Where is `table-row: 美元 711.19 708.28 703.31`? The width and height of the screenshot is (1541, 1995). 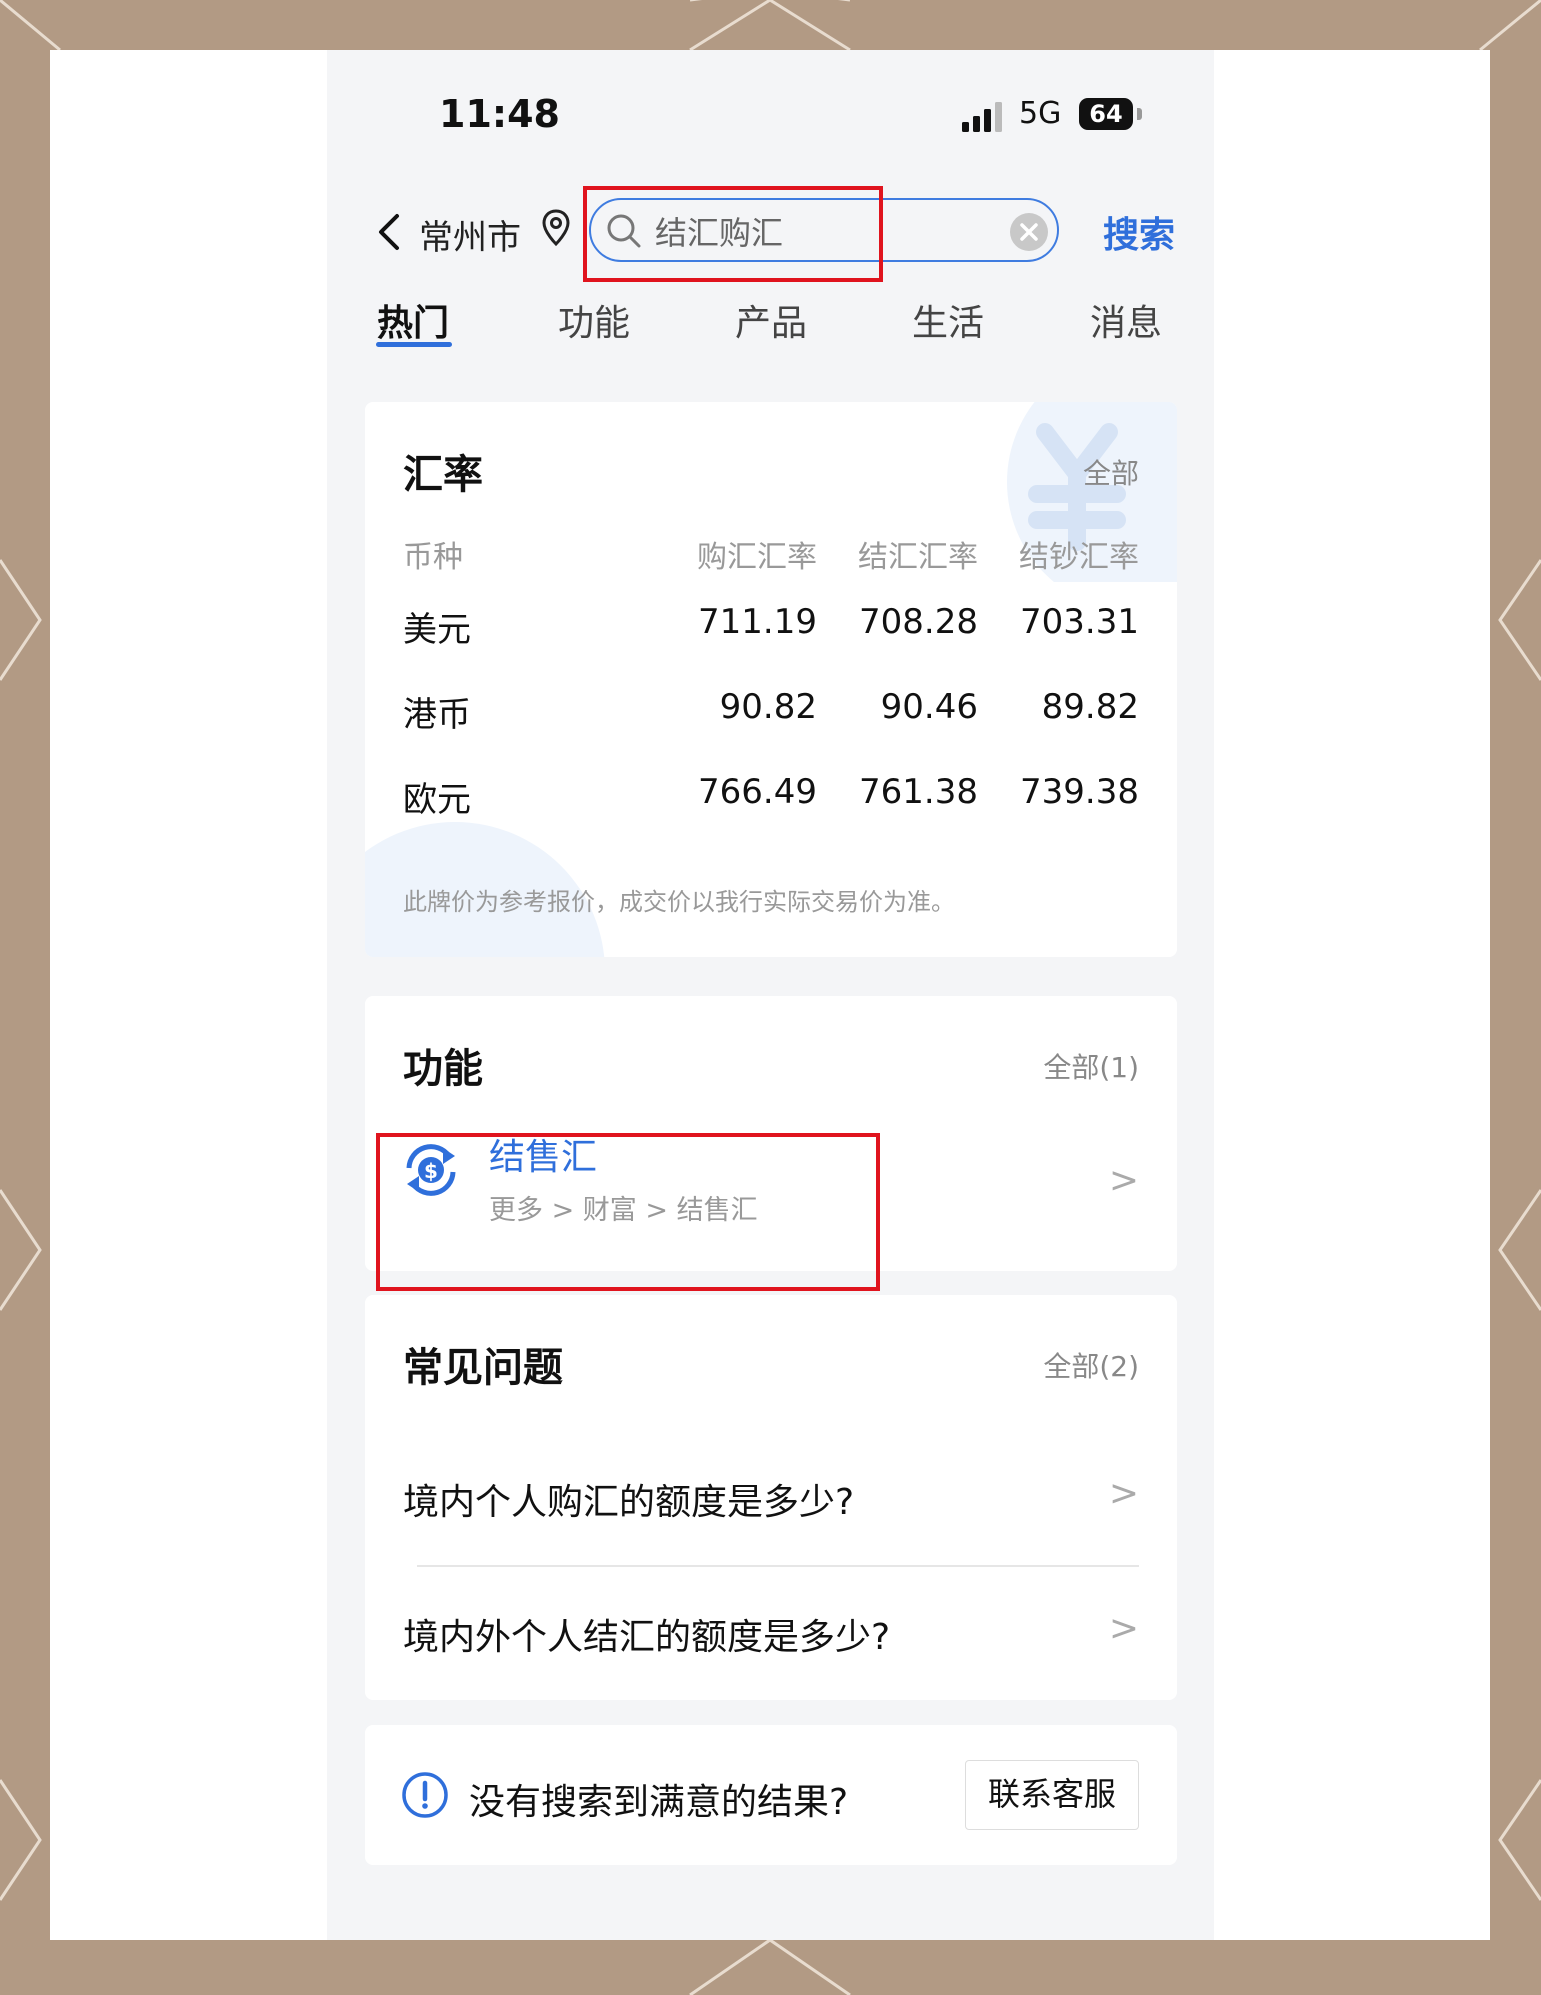
table-row: 美元 711.19 708.28 703.31 is located at coordinates (771, 644).